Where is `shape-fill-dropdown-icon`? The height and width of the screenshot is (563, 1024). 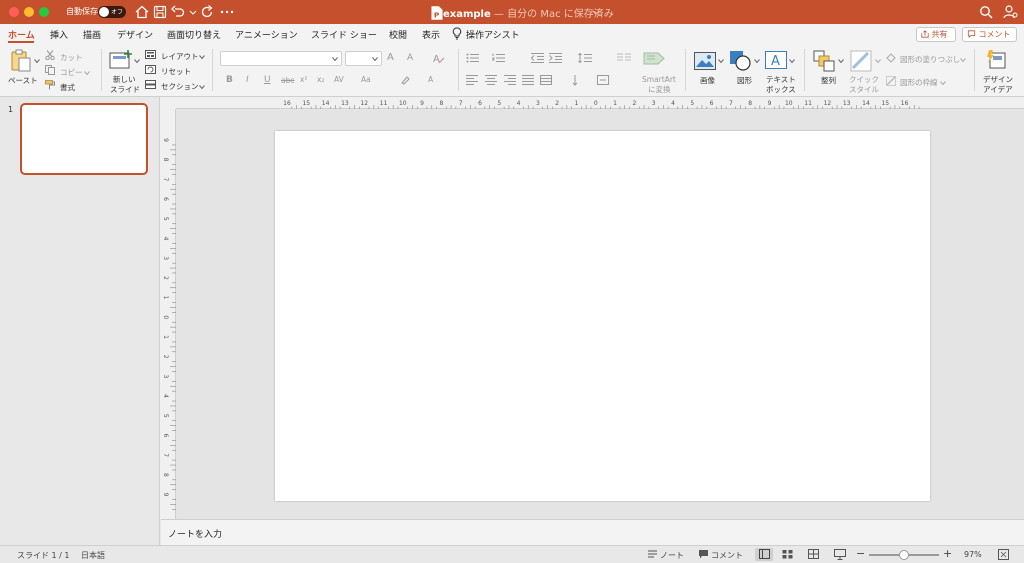
shape-fill-dropdown-icon is located at coordinates (963, 59).